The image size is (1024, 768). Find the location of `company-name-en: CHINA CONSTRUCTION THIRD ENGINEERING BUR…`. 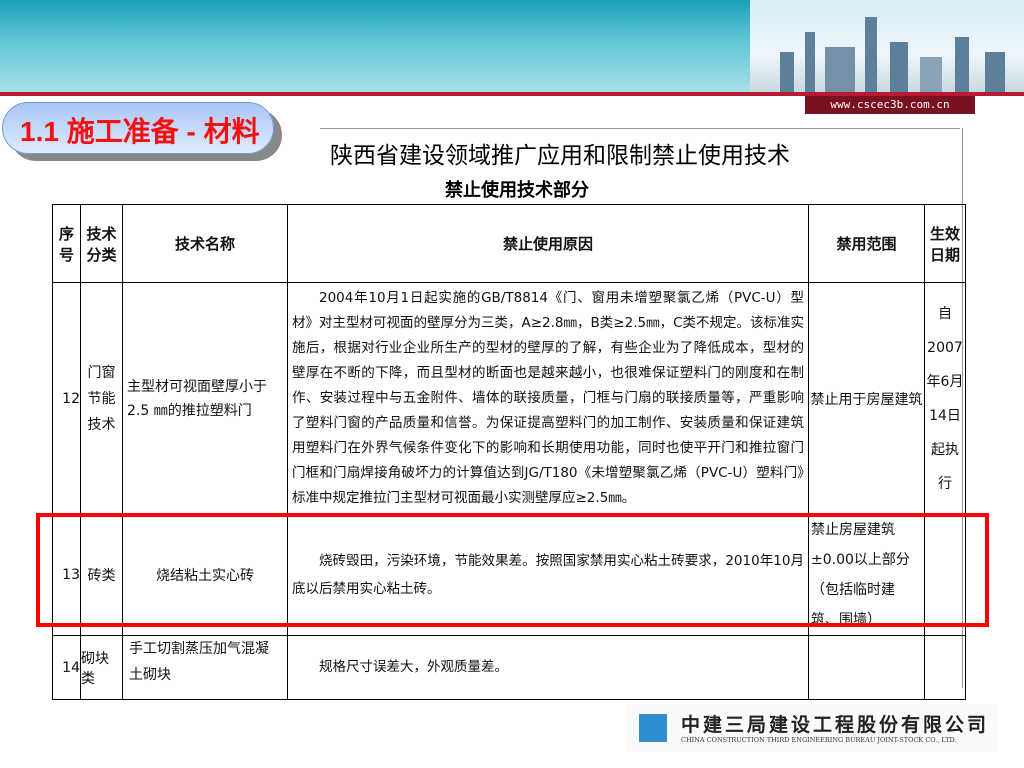

company-name-en: CHINA CONSTRUCTION THIRD ENGINEERING BUR… is located at coordinates (819, 740).